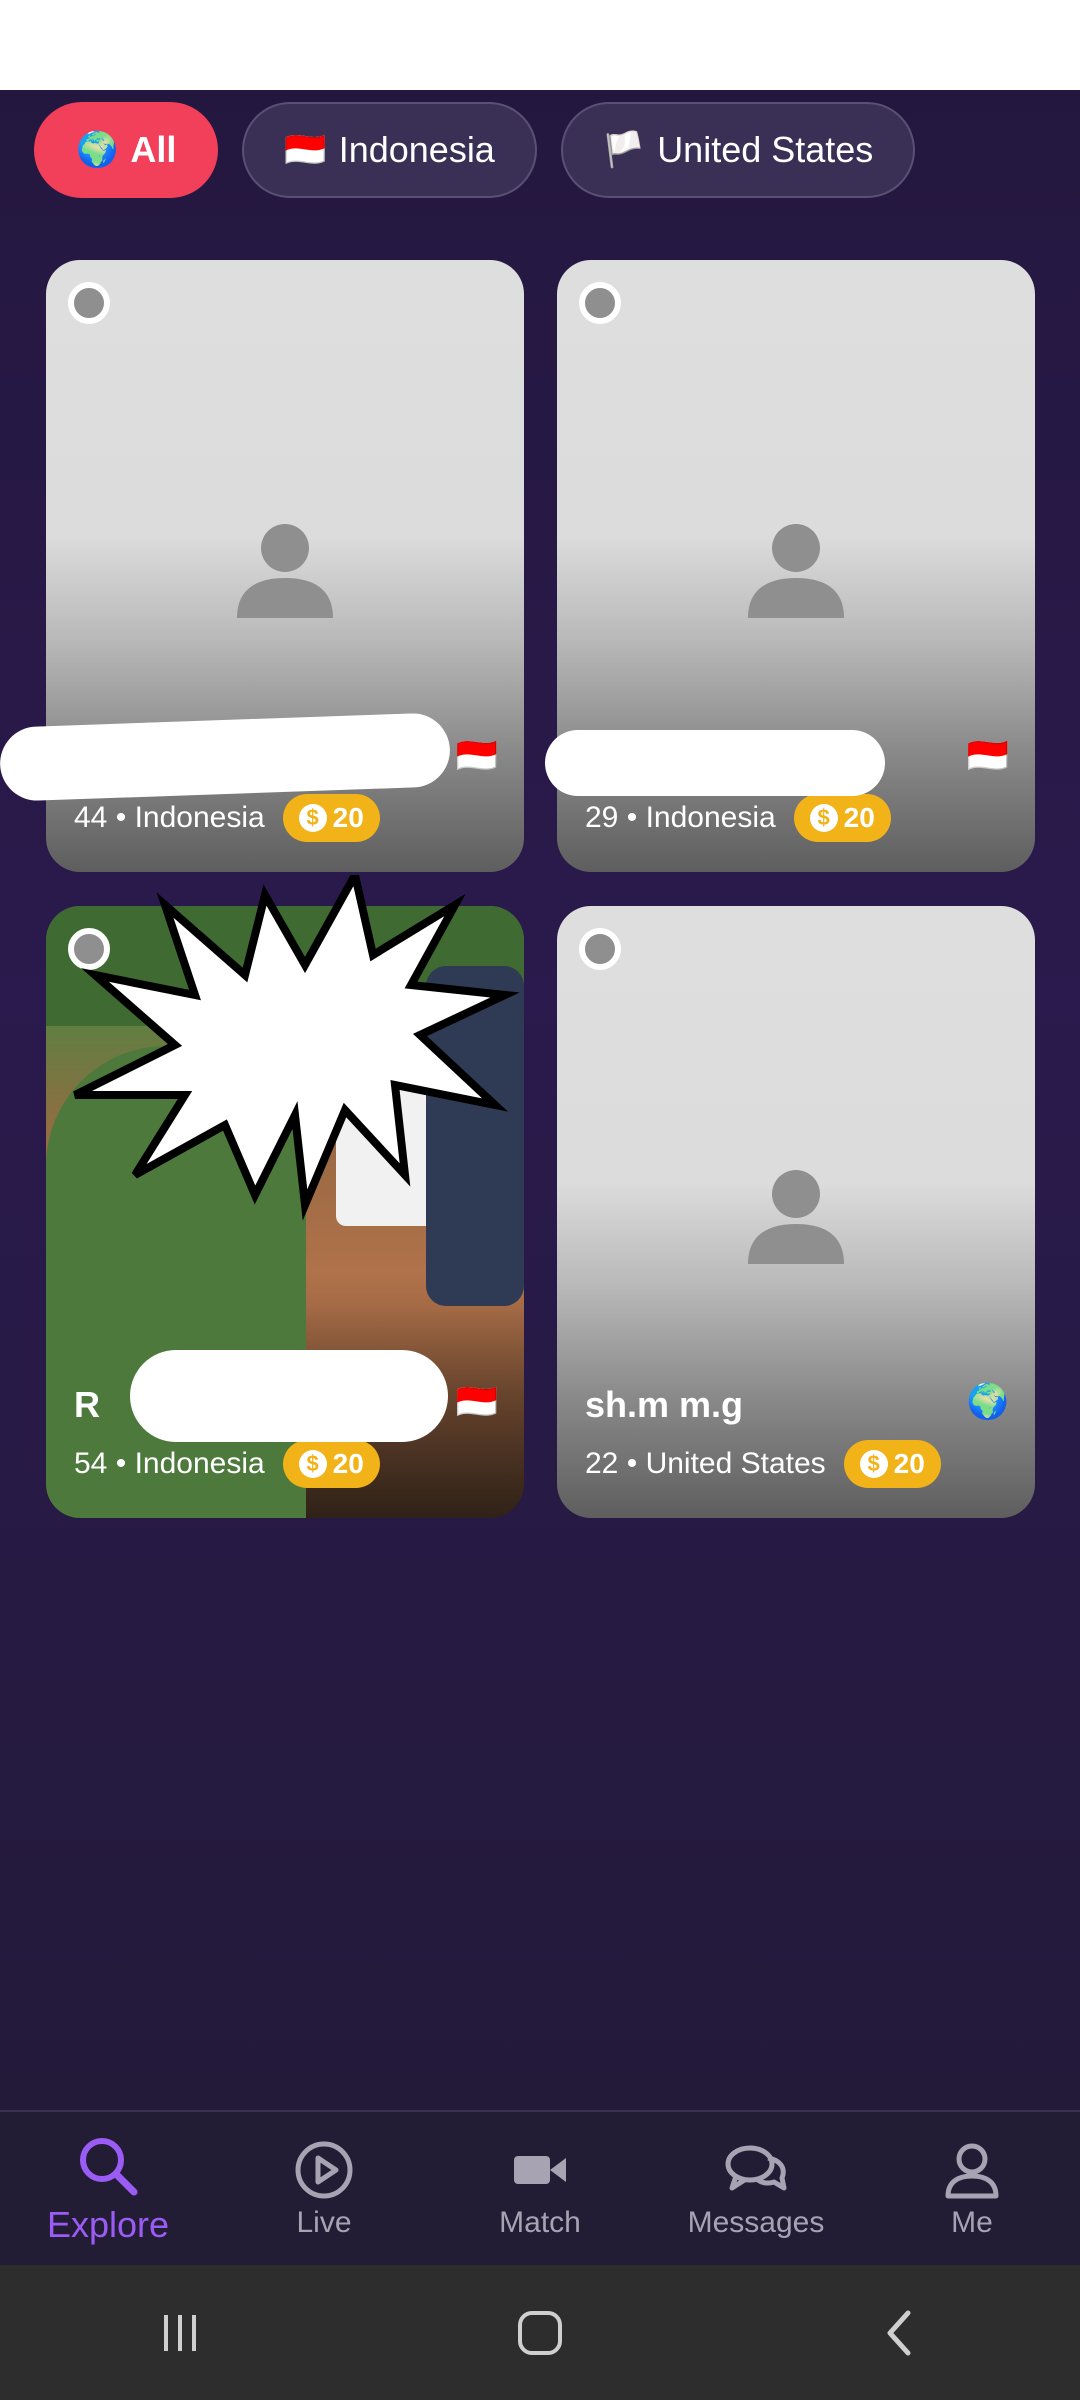 This screenshot has height=2400, width=1080. Describe the element at coordinates (91, 817) in the screenshot. I see `profile-age: 44` at that location.